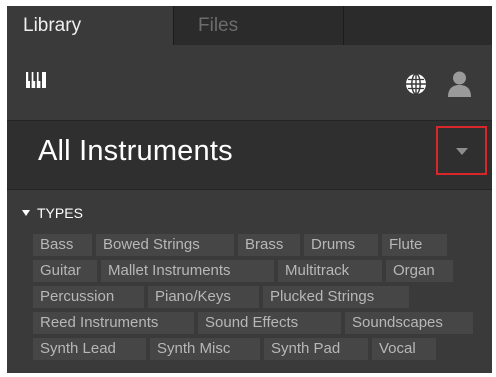 The height and width of the screenshot is (377, 496). Describe the element at coordinates (269, 323) in the screenshot. I see `type-tag-sound-effects: Sound Effects` at that location.